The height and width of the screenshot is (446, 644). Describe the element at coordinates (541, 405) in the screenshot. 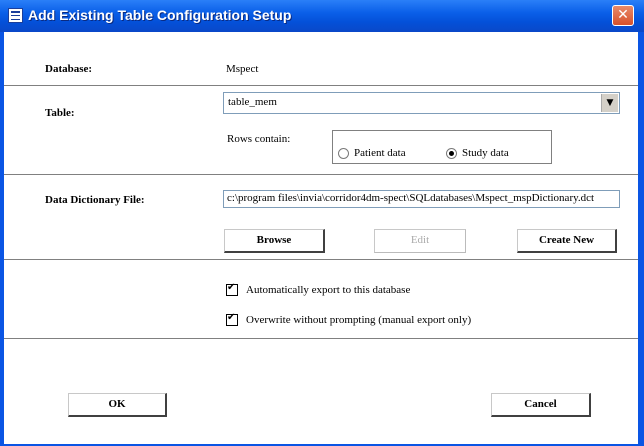

I see `cancel-button: Cancel` at that location.